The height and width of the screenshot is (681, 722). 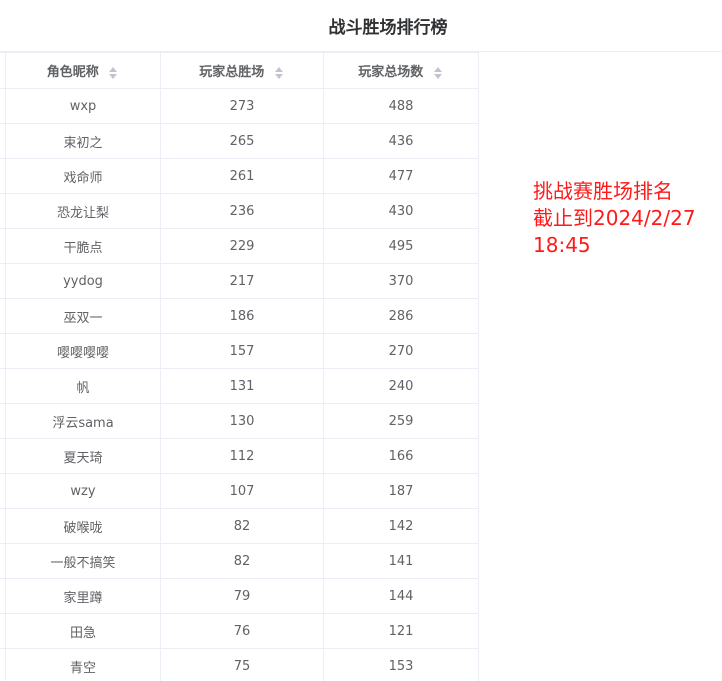 I want to click on table-header-row: 角色昵称 玩家总胜场 玩家总场数, so click(x=239, y=70).